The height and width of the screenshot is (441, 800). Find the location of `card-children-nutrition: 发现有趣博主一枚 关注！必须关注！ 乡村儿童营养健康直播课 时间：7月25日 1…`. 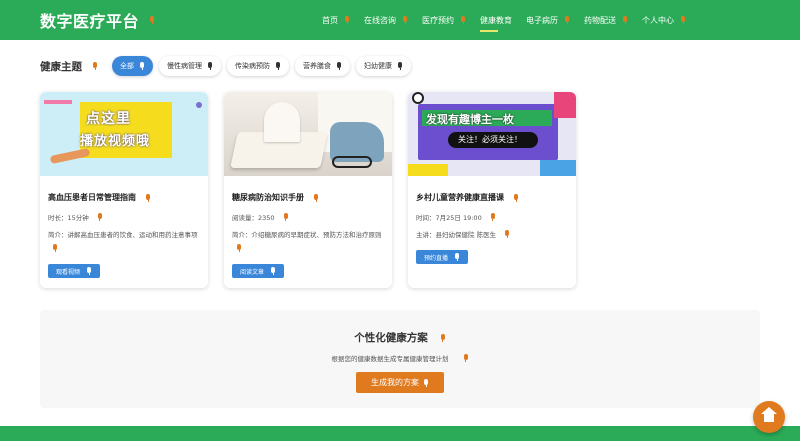

card-children-nutrition: 发现有趣博主一枚 关注！必须关注！ 乡村儿童营养健康直播课 时间：7月25日 1… is located at coordinates (492, 190).